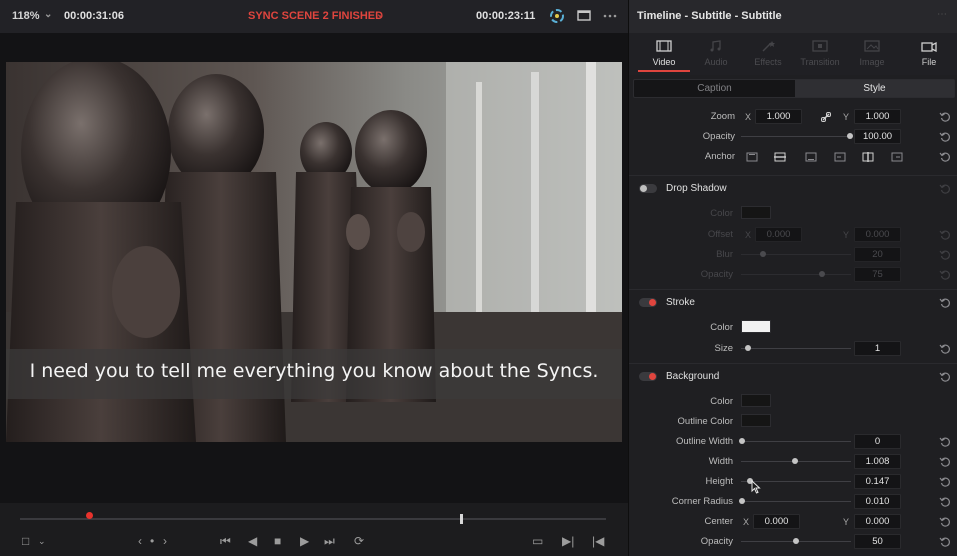 The width and height of the screenshot is (957, 556). I want to click on tab-audio: Audio, so click(716, 54).